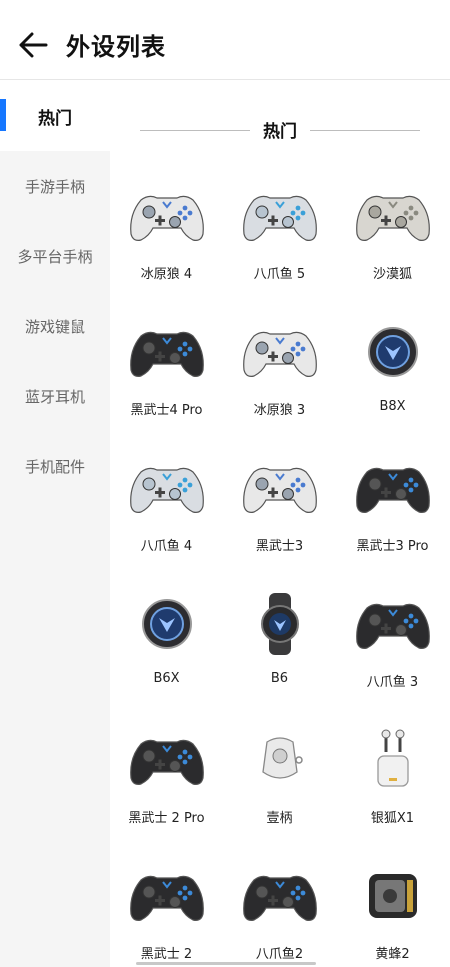 The height and width of the screenshot is (967, 450). I want to click on product-name: 黄蜂2, so click(392, 954).